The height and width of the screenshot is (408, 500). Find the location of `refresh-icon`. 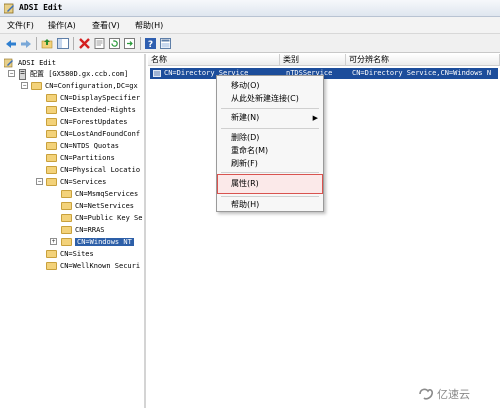

refresh-icon is located at coordinates (114, 43).